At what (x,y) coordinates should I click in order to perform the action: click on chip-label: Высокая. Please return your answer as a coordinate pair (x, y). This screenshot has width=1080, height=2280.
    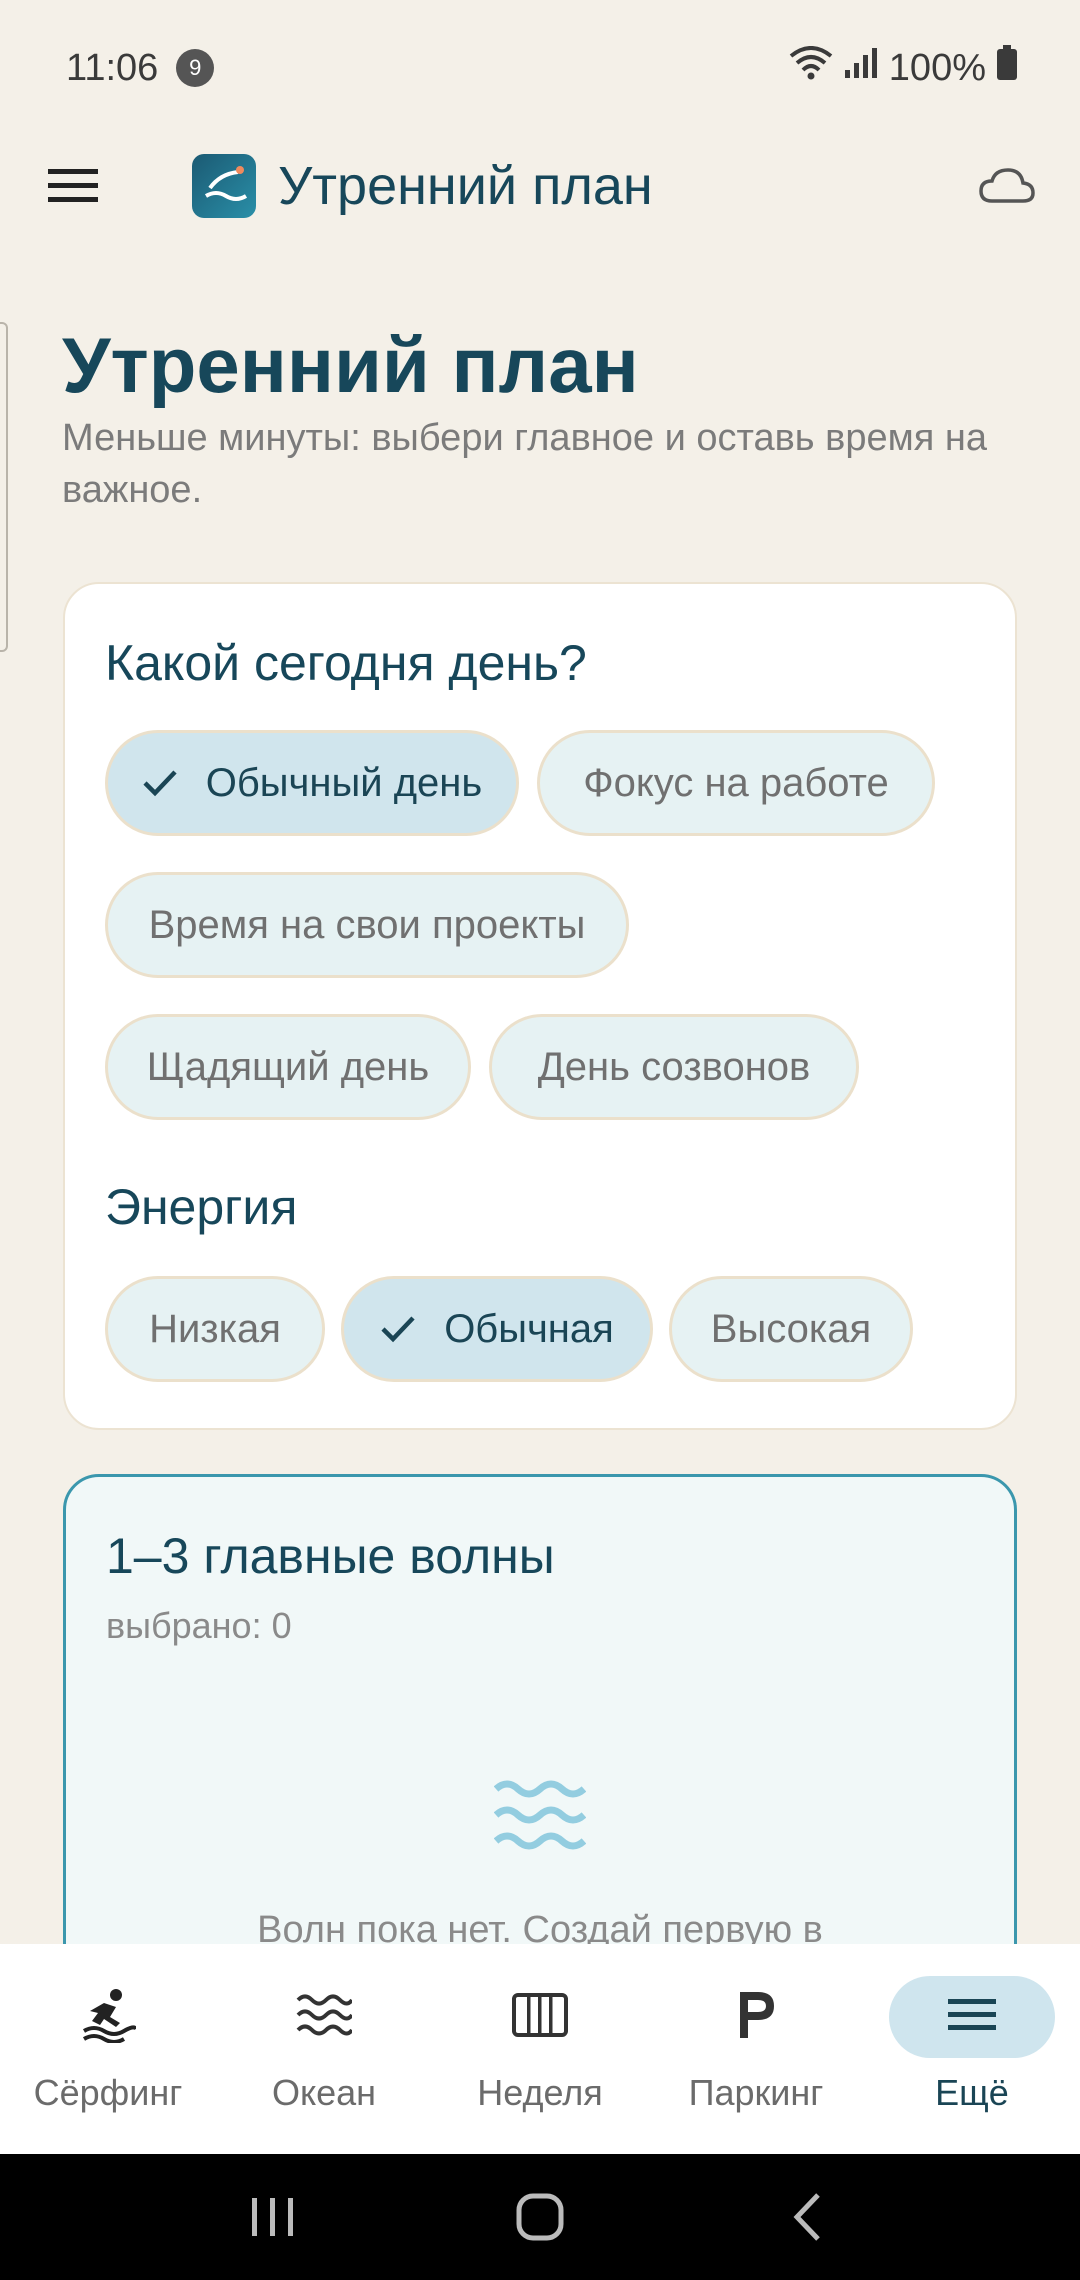
    Looking at the image, I should click on (791, 1328).